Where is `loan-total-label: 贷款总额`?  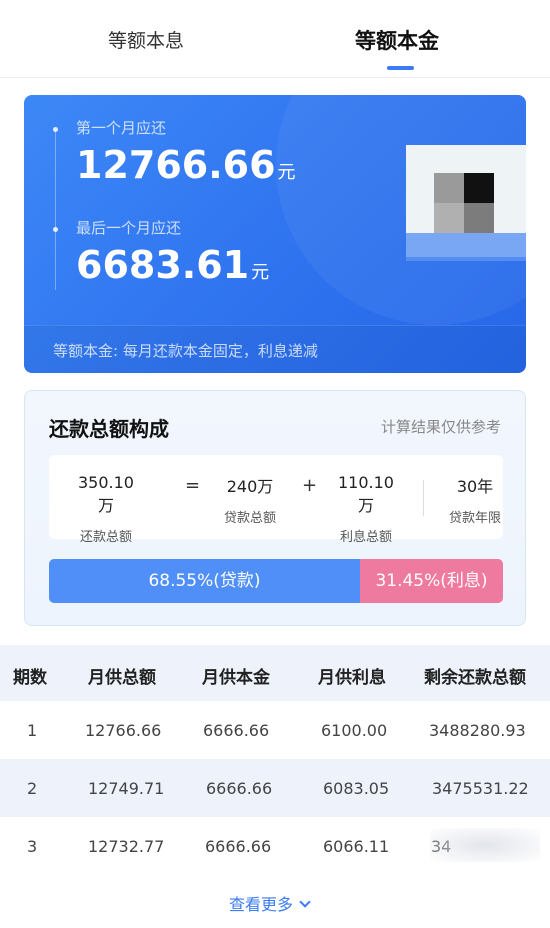
loan-total-label: 贷款总额 is located at coordinates (249, 518).